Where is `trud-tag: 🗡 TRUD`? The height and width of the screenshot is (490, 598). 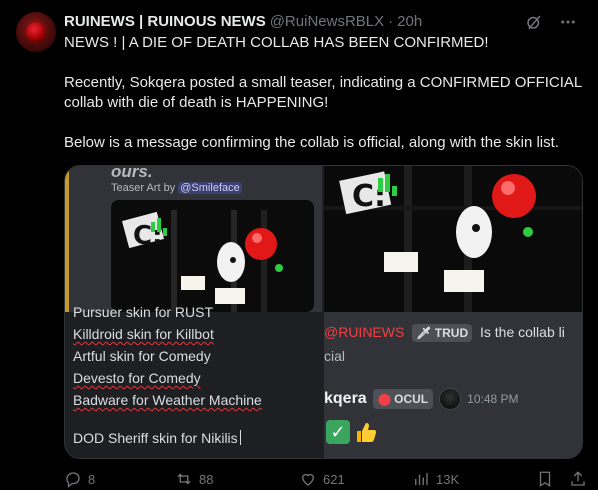
trud-tag: 🗡 TRUD is located at coordinates (442, 333).